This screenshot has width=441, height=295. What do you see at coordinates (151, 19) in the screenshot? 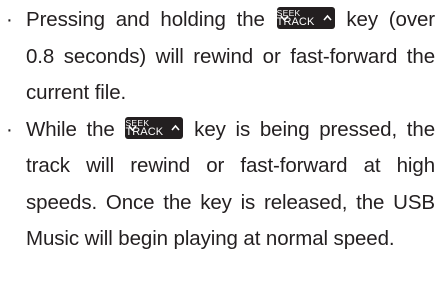
I see `instruction-text-before-key: Pressing and holding the` at bounding box center [151, 19].